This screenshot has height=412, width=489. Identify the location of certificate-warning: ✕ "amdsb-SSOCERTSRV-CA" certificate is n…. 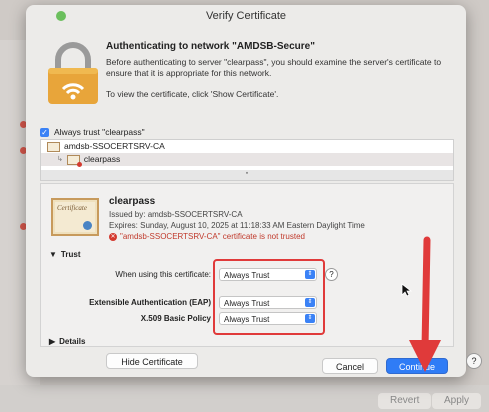
(207, 236).